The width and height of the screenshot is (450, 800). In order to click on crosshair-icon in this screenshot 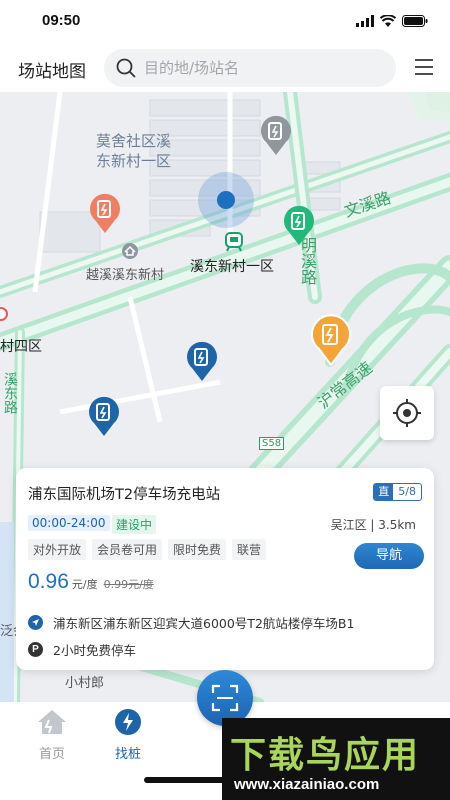, I will do `click(407, 413)`.